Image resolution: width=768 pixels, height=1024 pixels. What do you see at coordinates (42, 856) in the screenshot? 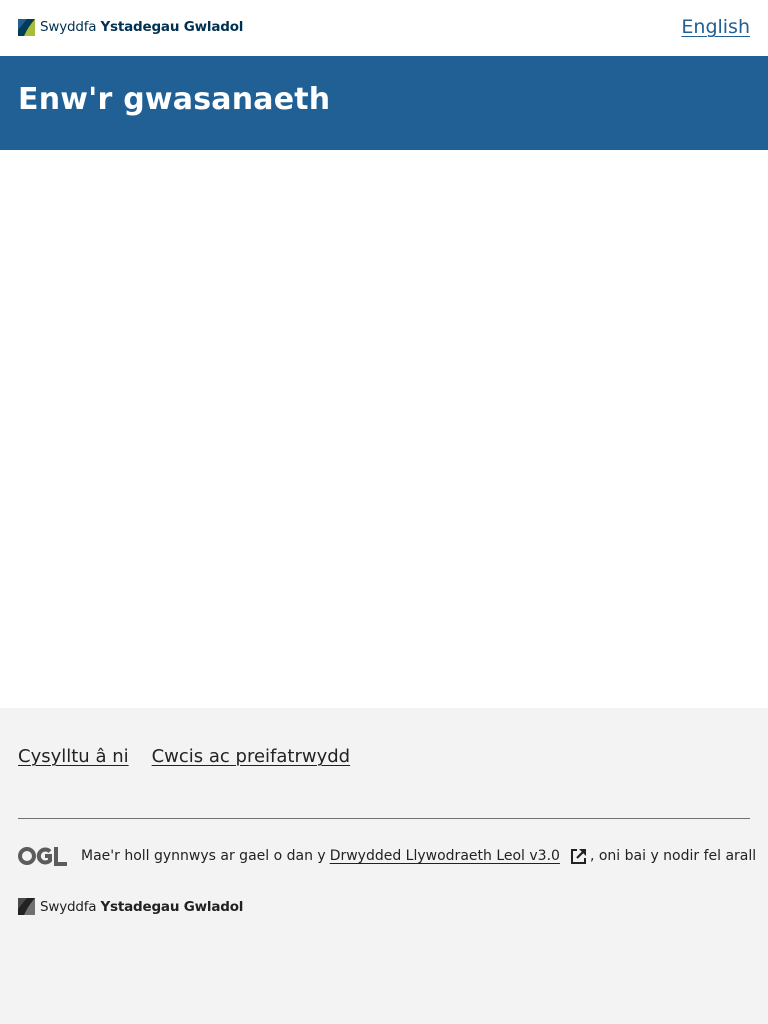
I see `ogl-logo-icon` at bounding box center [42, 856].